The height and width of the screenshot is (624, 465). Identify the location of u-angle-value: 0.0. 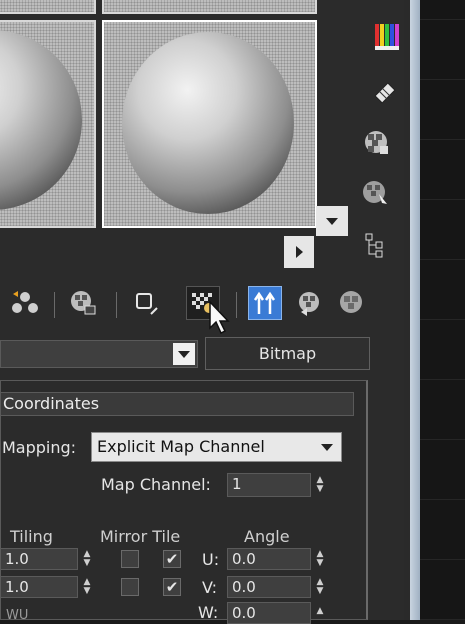
(244, 559).